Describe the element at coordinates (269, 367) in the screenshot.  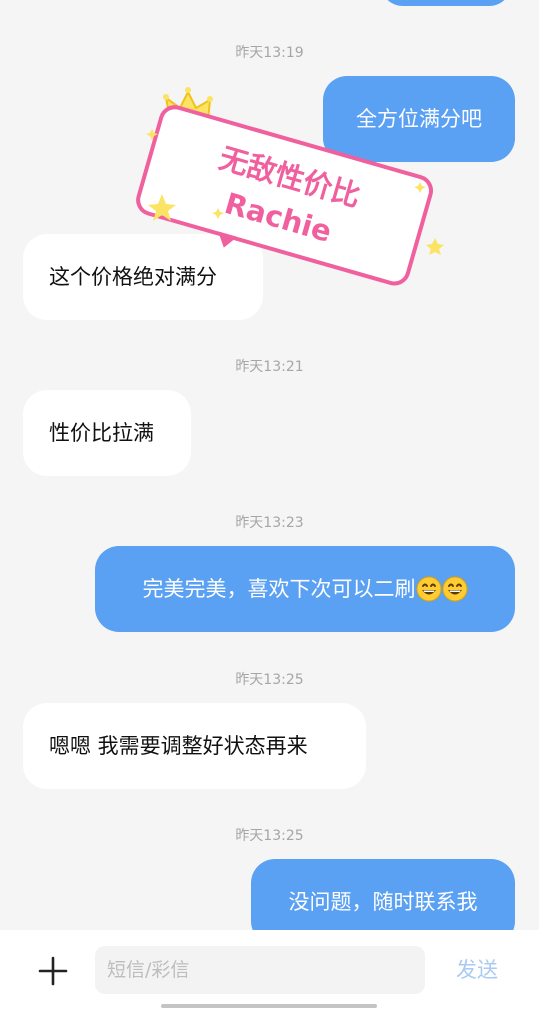
I see `timestamp: 昨天13:21` at that location.